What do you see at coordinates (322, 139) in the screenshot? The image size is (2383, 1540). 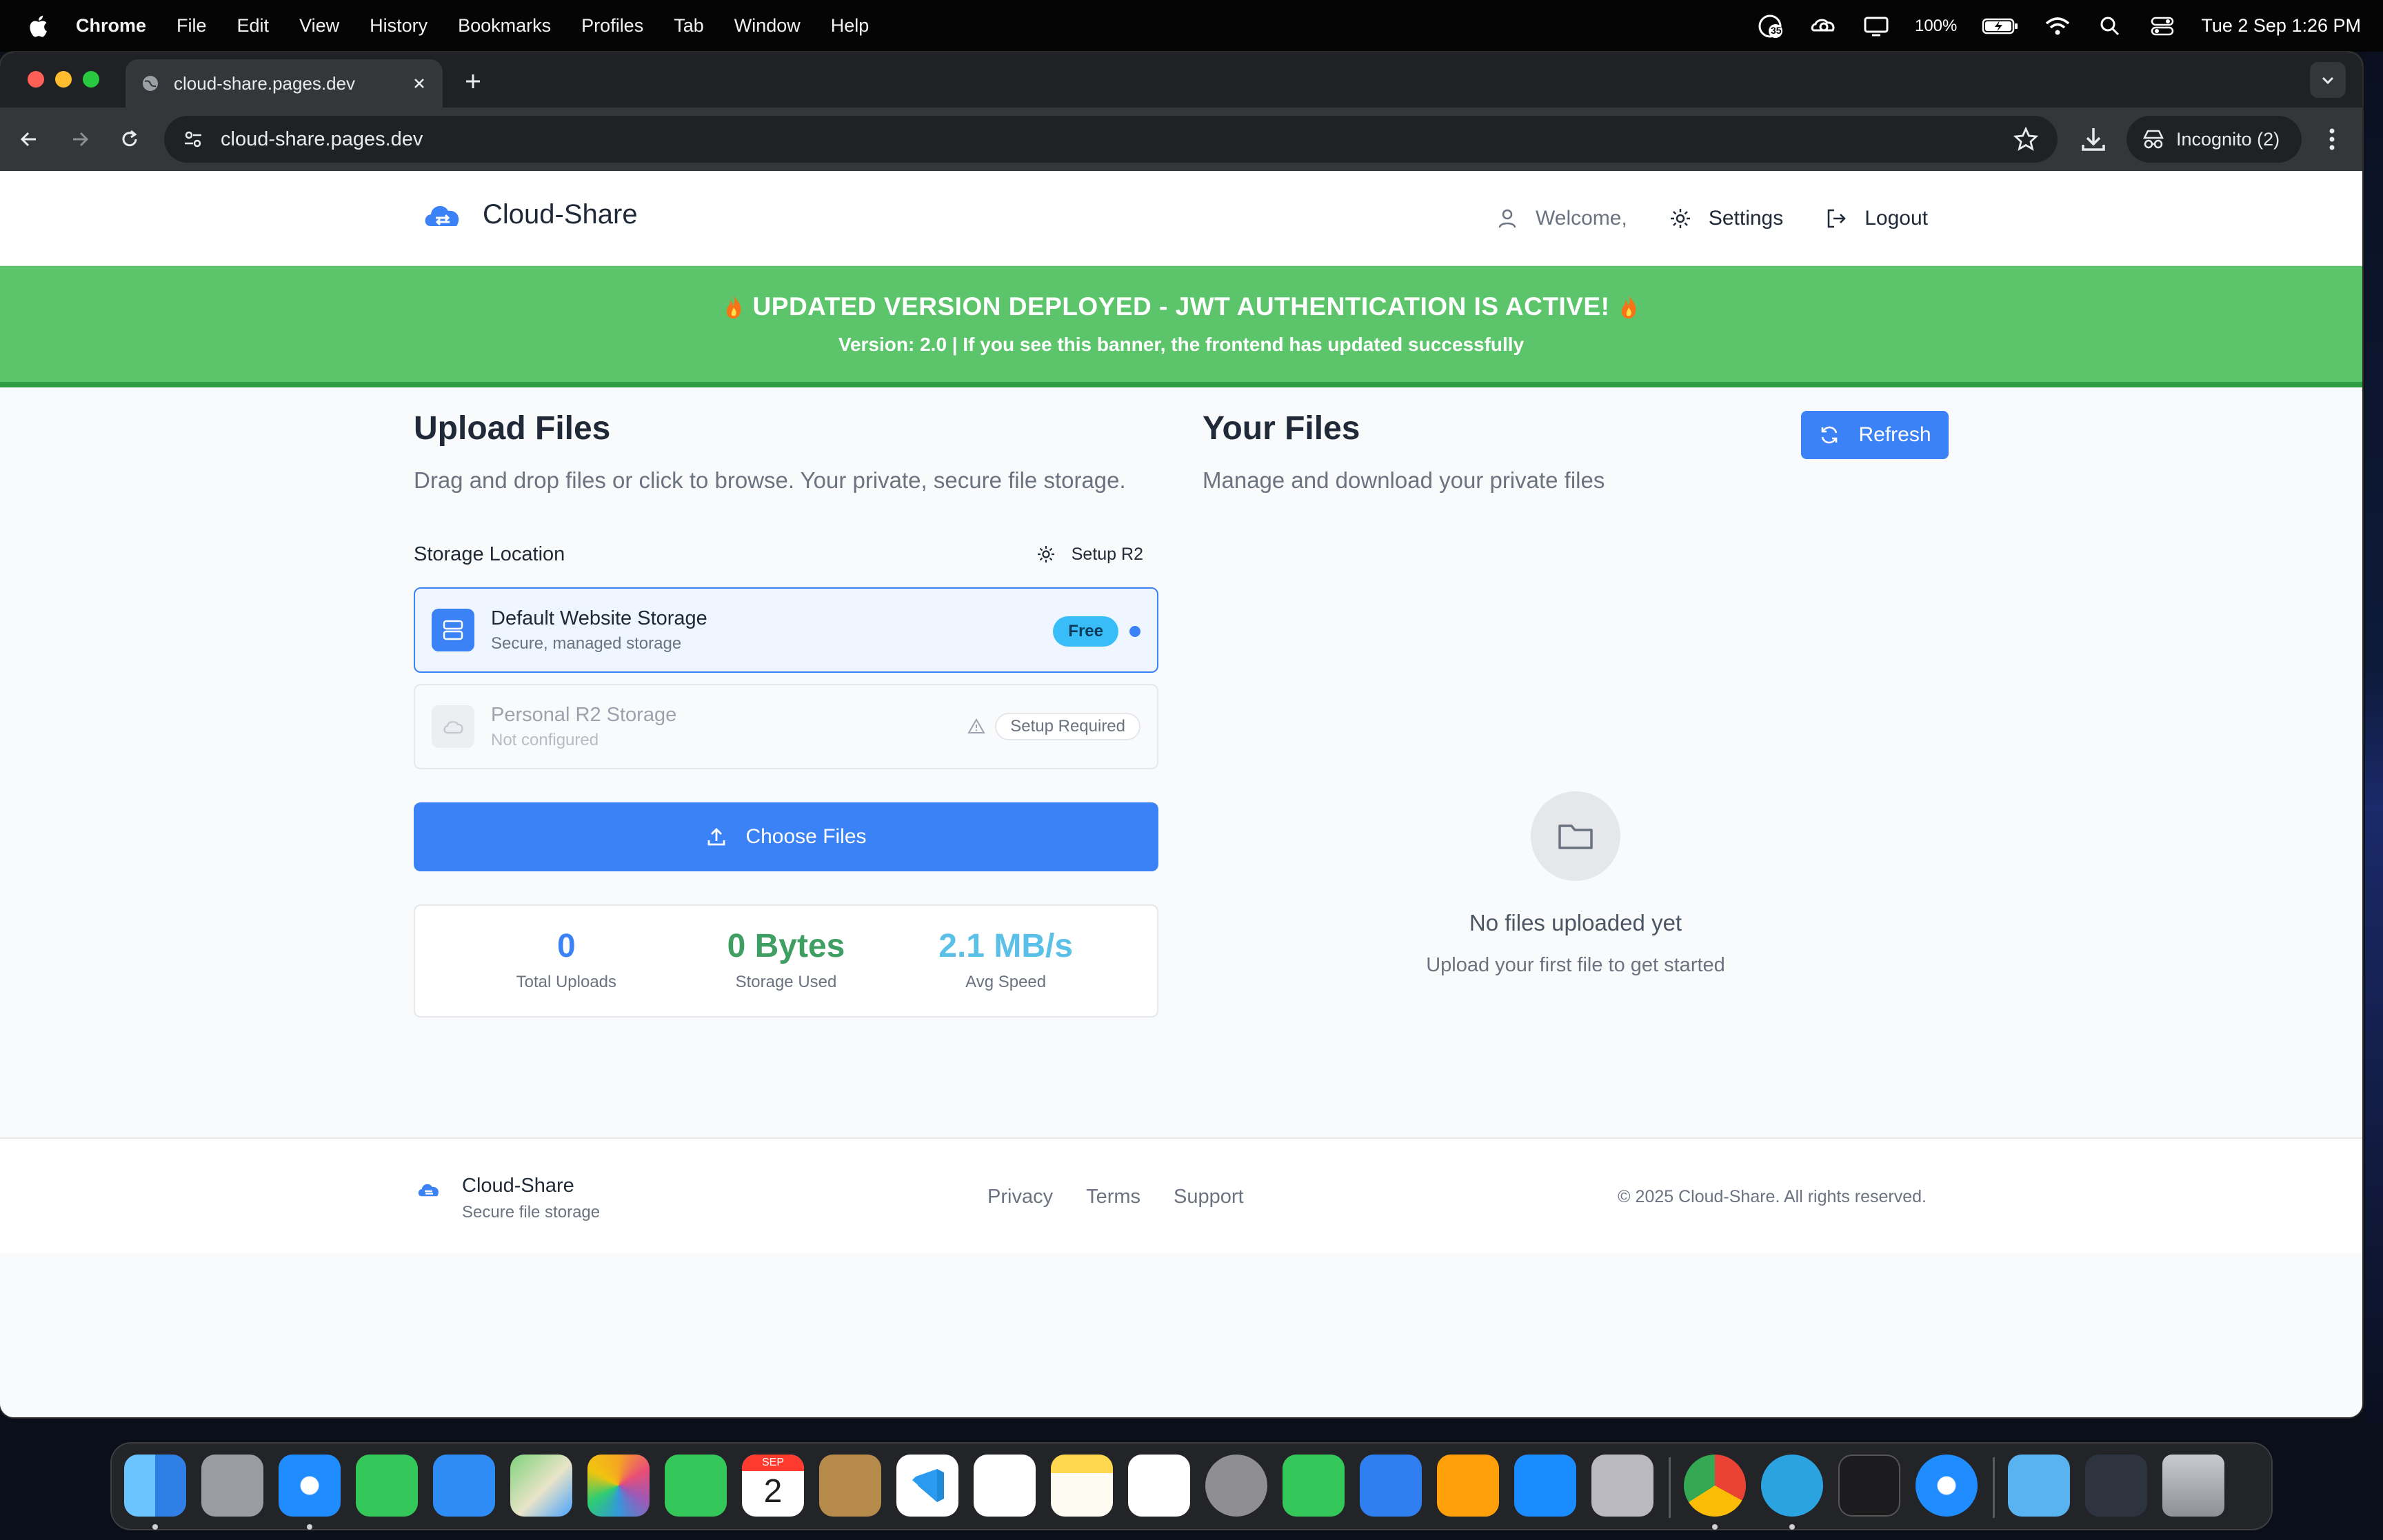 I see `url-text: cloud-share.pages.dev` at bounding box center [322, 139].